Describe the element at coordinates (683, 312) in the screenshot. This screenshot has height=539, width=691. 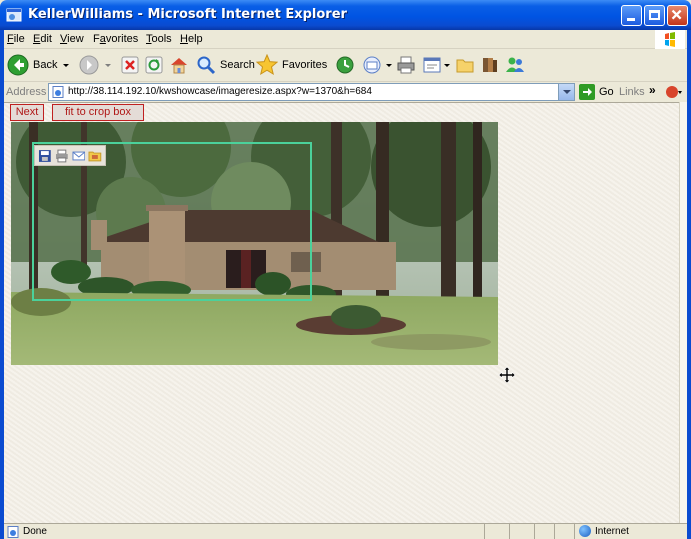
I see `vertical-scrollbar` at that location.